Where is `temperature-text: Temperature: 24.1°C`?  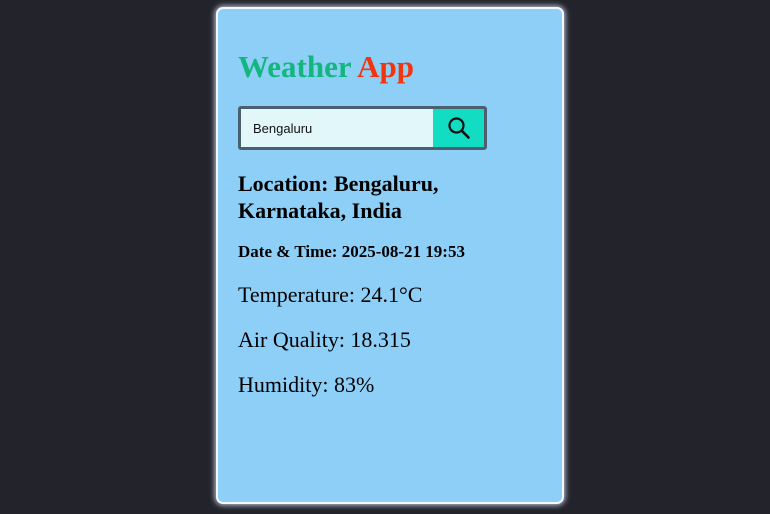
temperature-text: Temperature: 24.1°C is located at coordinates (330, 294).